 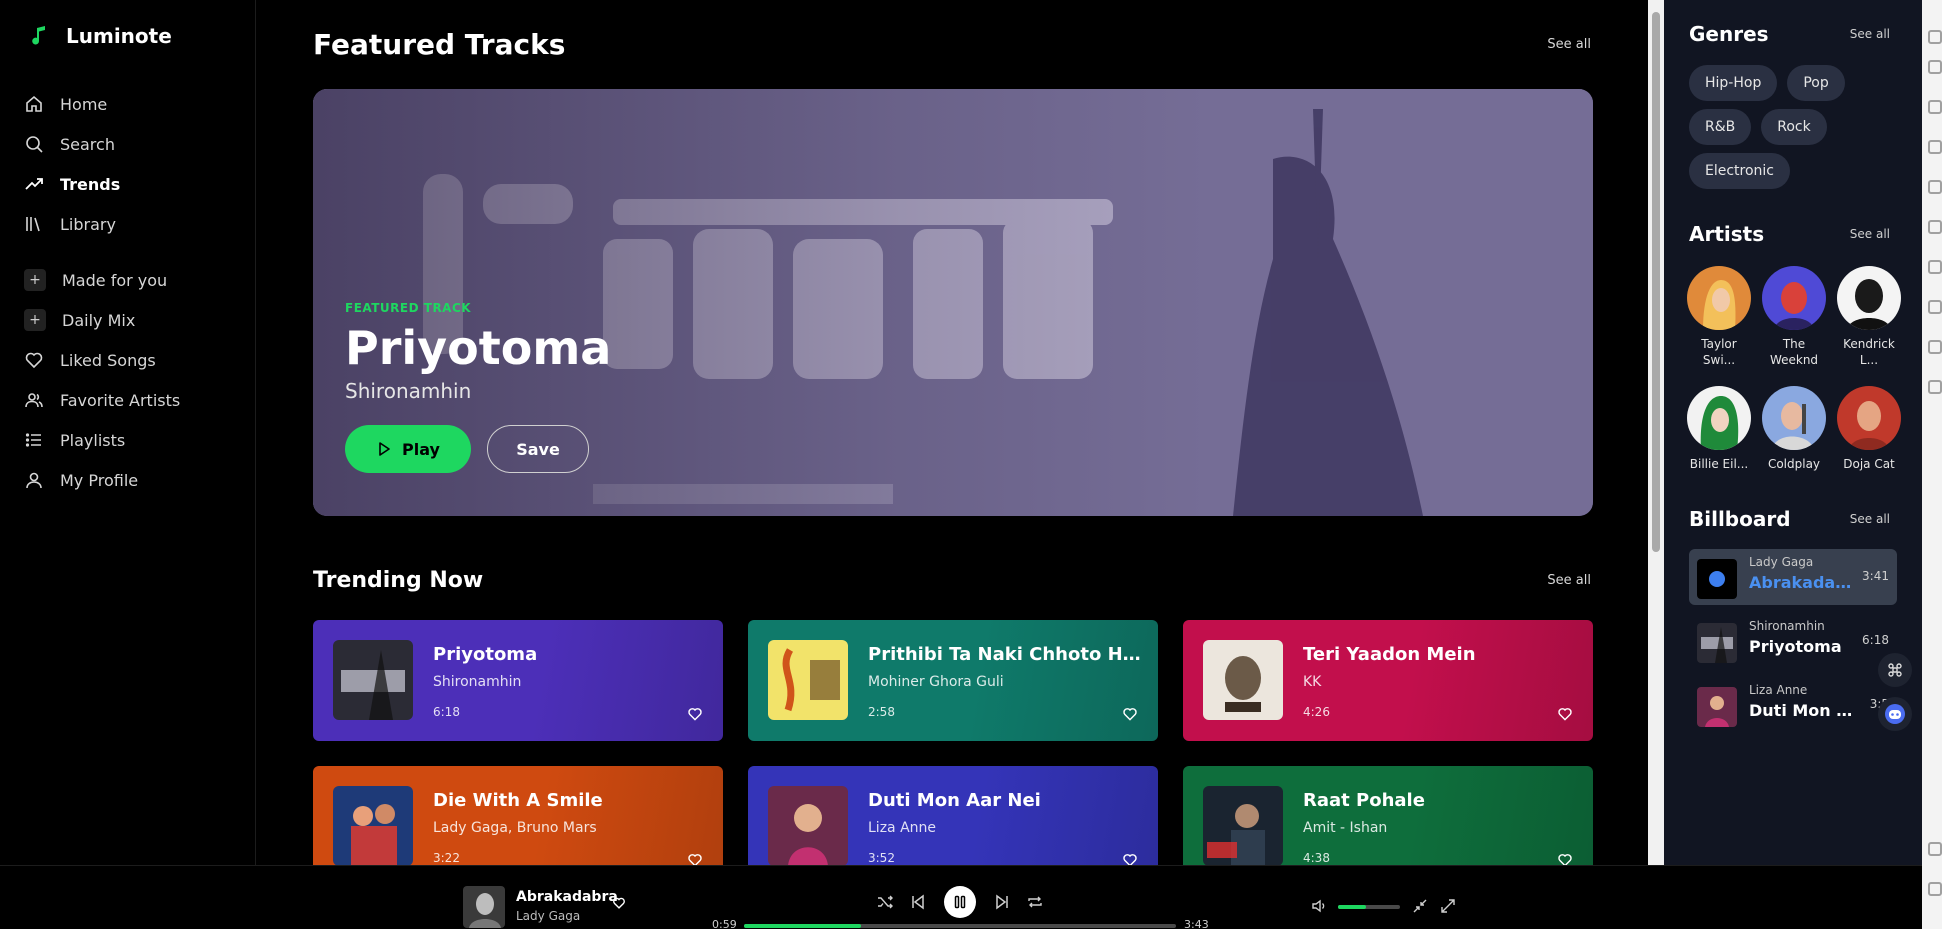 I want to click on billboard-item: Lady Gaga Abrakadabra 3:41, so click(x=1793, y=577).